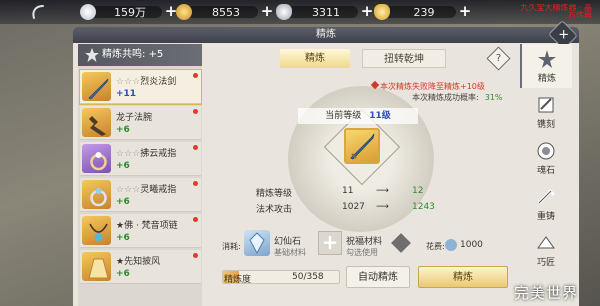  Describe the element at coordinates (432, 86) in the screenshot. I see `fail-notice: 本次精炼失败降至精炼+10级` at that location.